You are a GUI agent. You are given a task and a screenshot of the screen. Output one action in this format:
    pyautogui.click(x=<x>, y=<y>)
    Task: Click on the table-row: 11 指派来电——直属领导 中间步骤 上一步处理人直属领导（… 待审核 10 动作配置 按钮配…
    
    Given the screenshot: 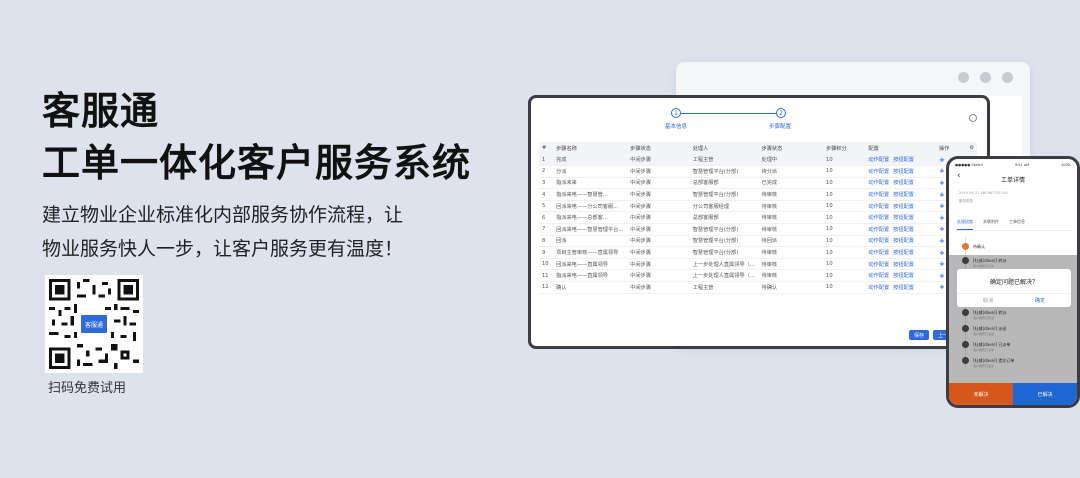 What is the action you would take?
    pyautogui.click(x=758, y=276)
    